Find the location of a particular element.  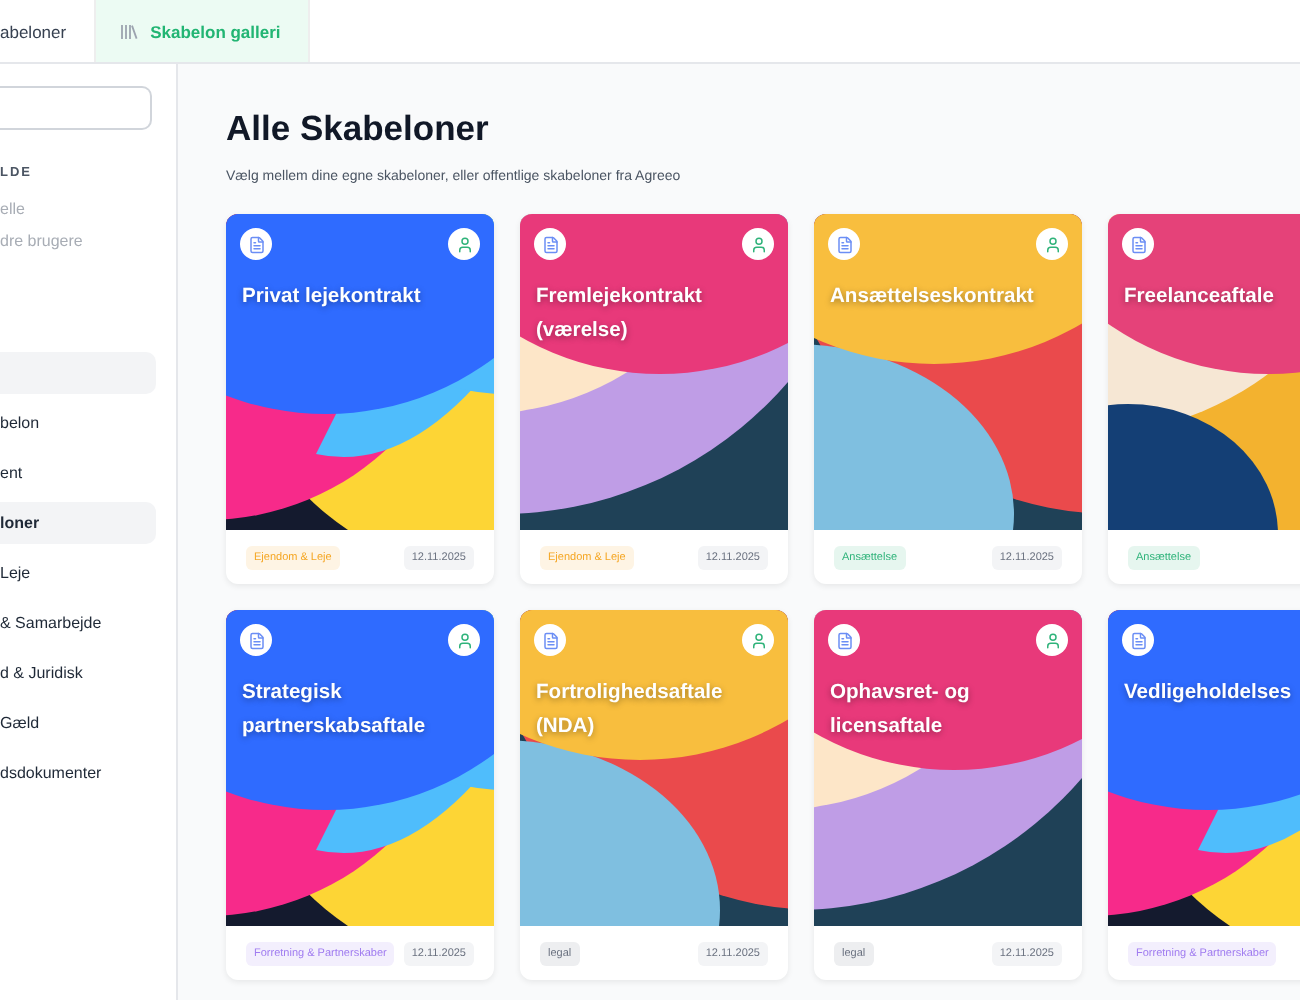

card-title: Ophavsret- og licensaftale is located at coordinates (901, 711).